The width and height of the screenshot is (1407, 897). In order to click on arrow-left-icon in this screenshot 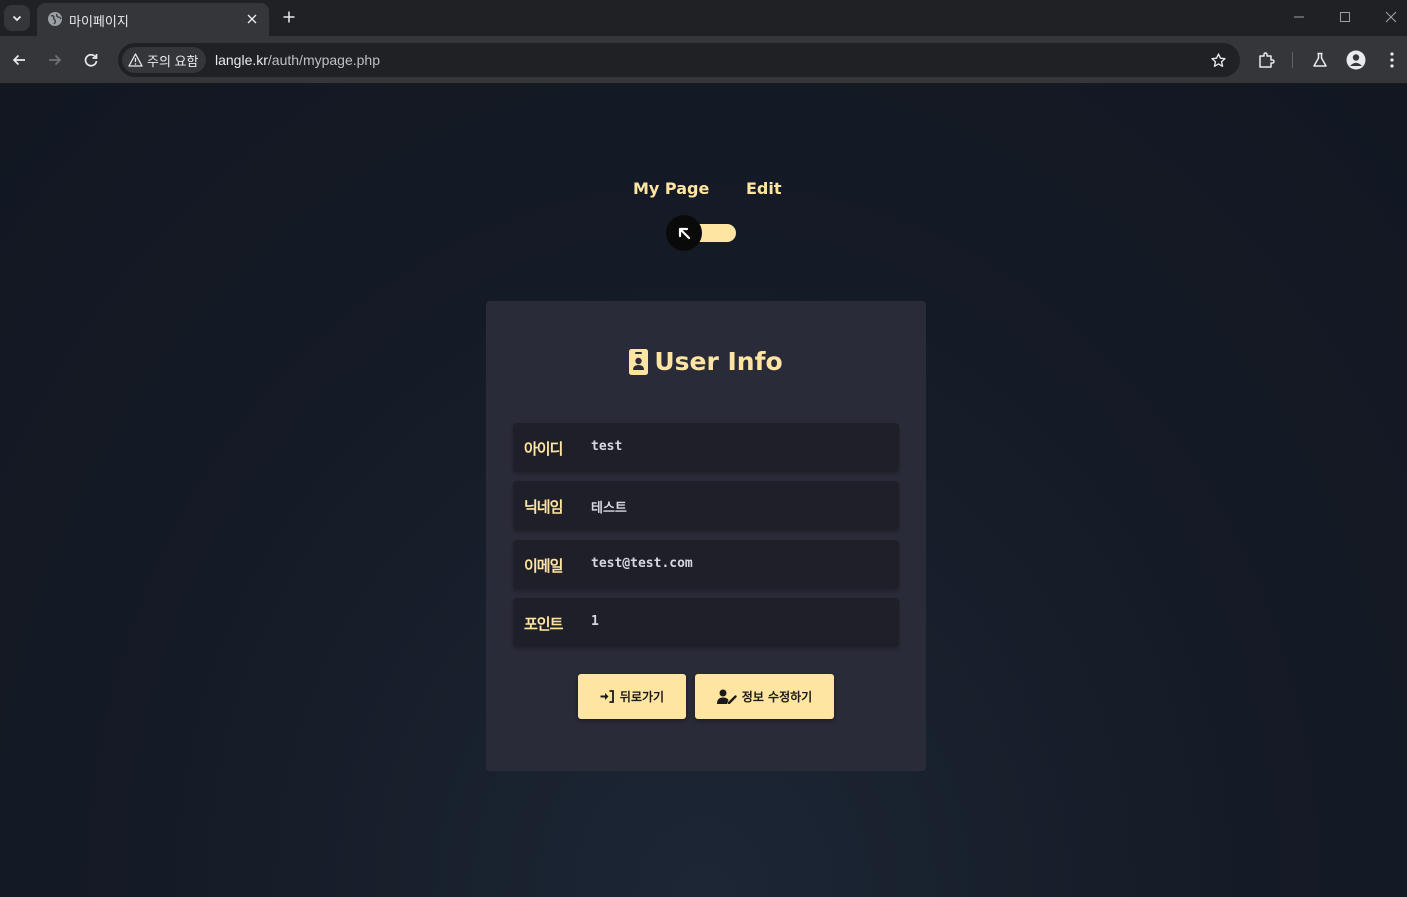, I will do `click(18, 60)`.